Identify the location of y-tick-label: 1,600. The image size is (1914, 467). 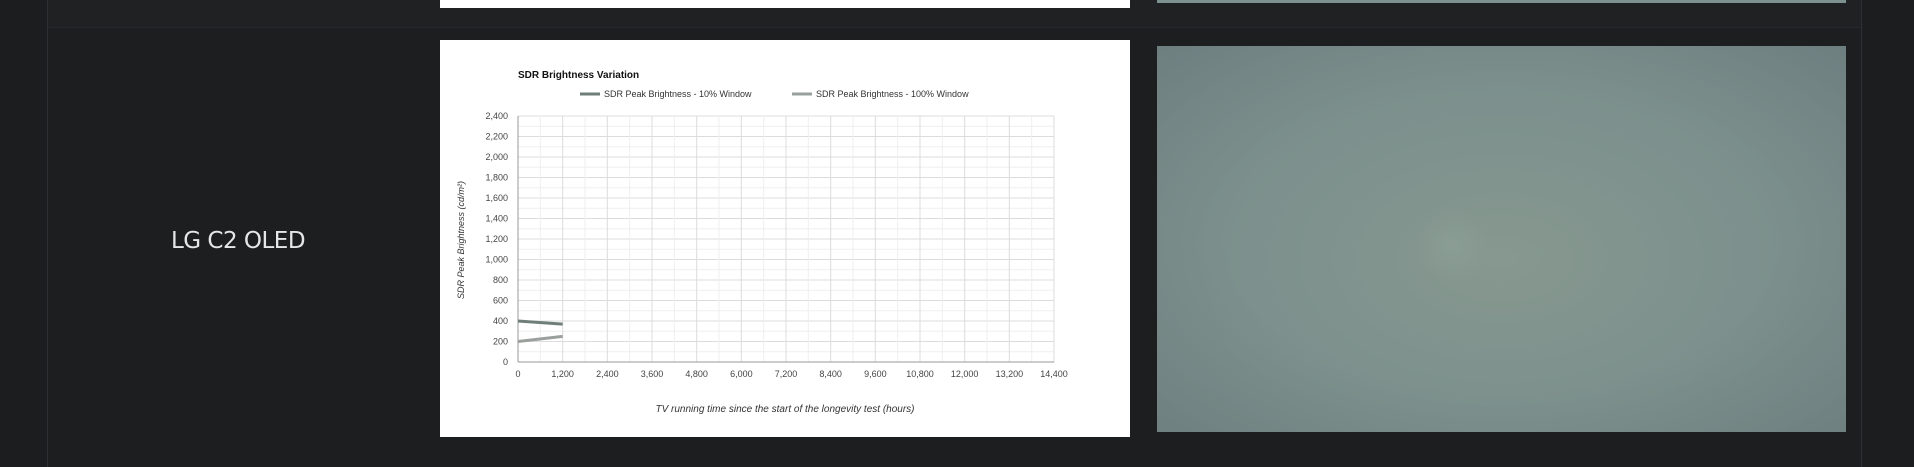
(496, 198).